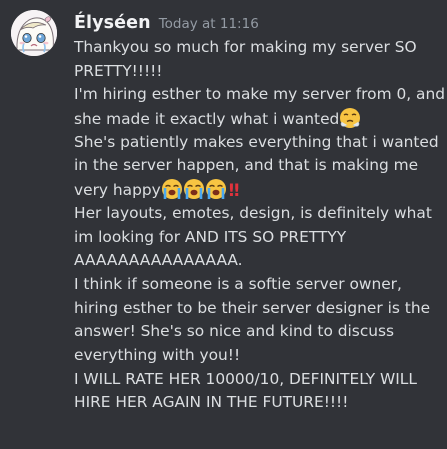  What do you see at coordinates (245, 47) in the screenshot?
I see `message-line: Thankyou so much for making my server SO` at bounding box center [245, 47].